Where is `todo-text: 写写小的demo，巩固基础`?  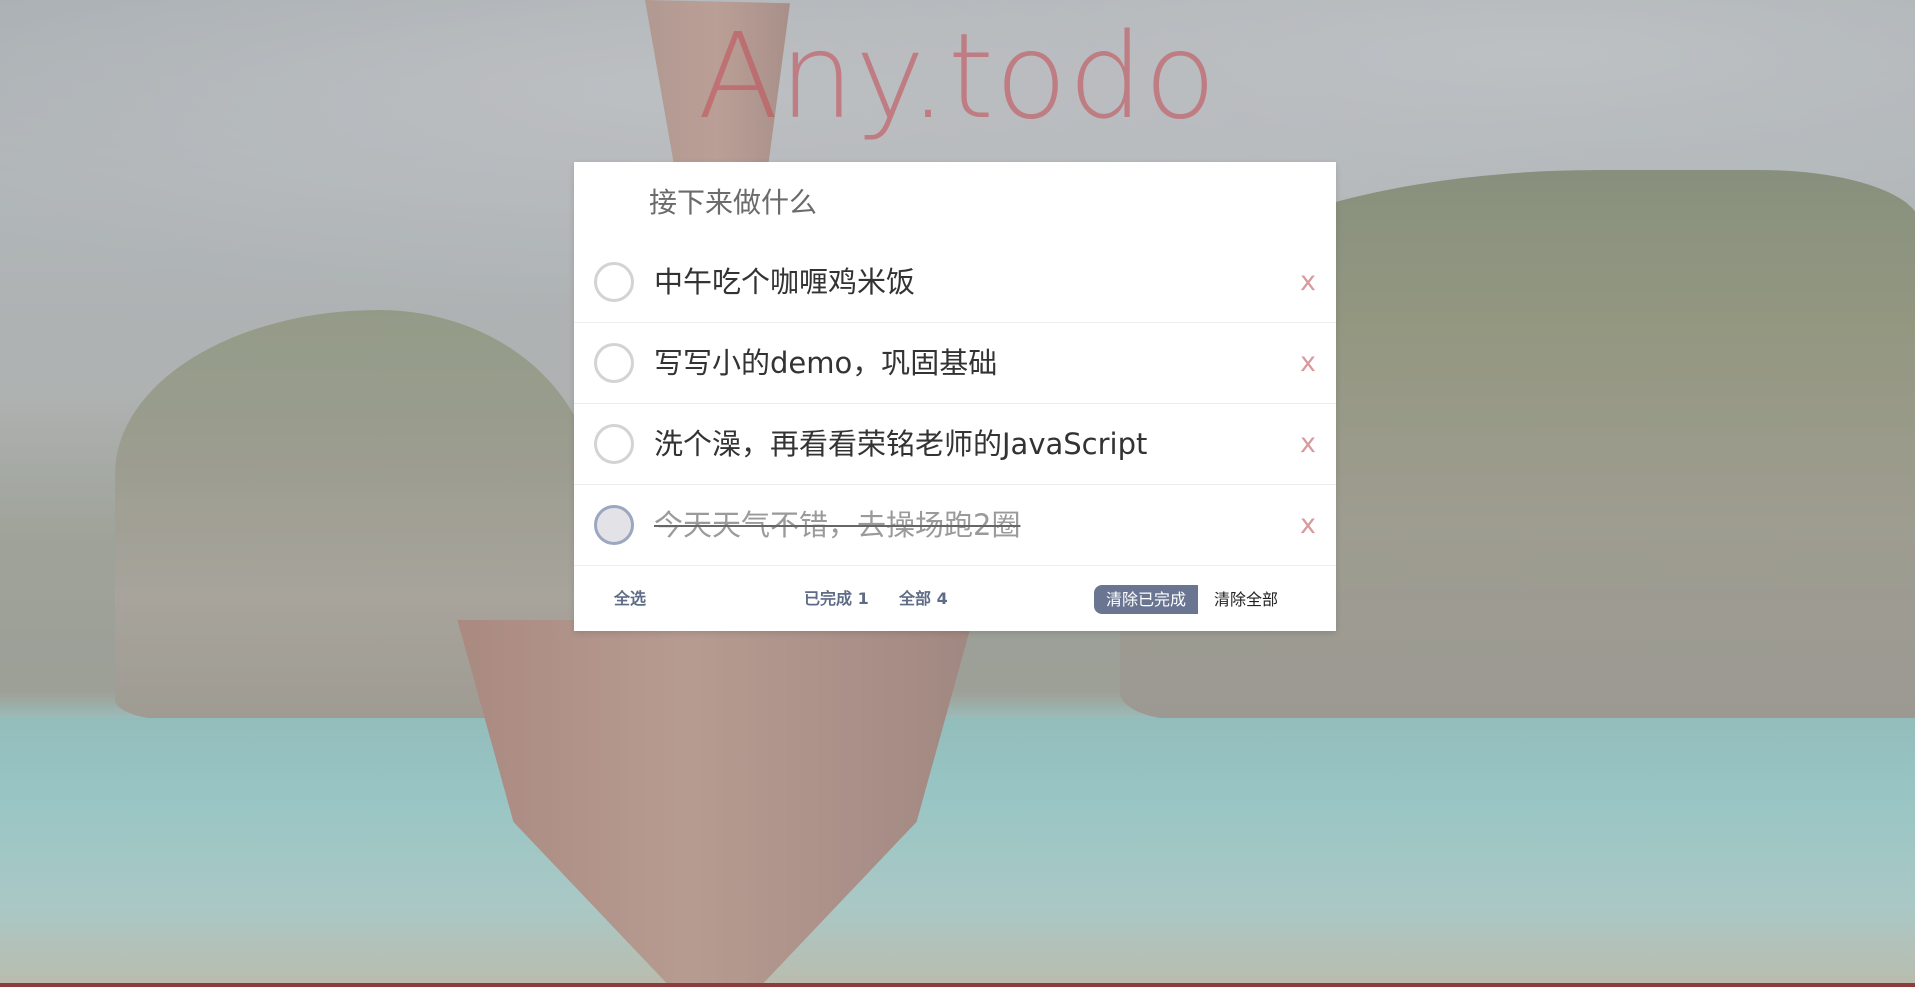
todo-text: 写写小的demo，巩固基础 is located at coordinates (825, 363).